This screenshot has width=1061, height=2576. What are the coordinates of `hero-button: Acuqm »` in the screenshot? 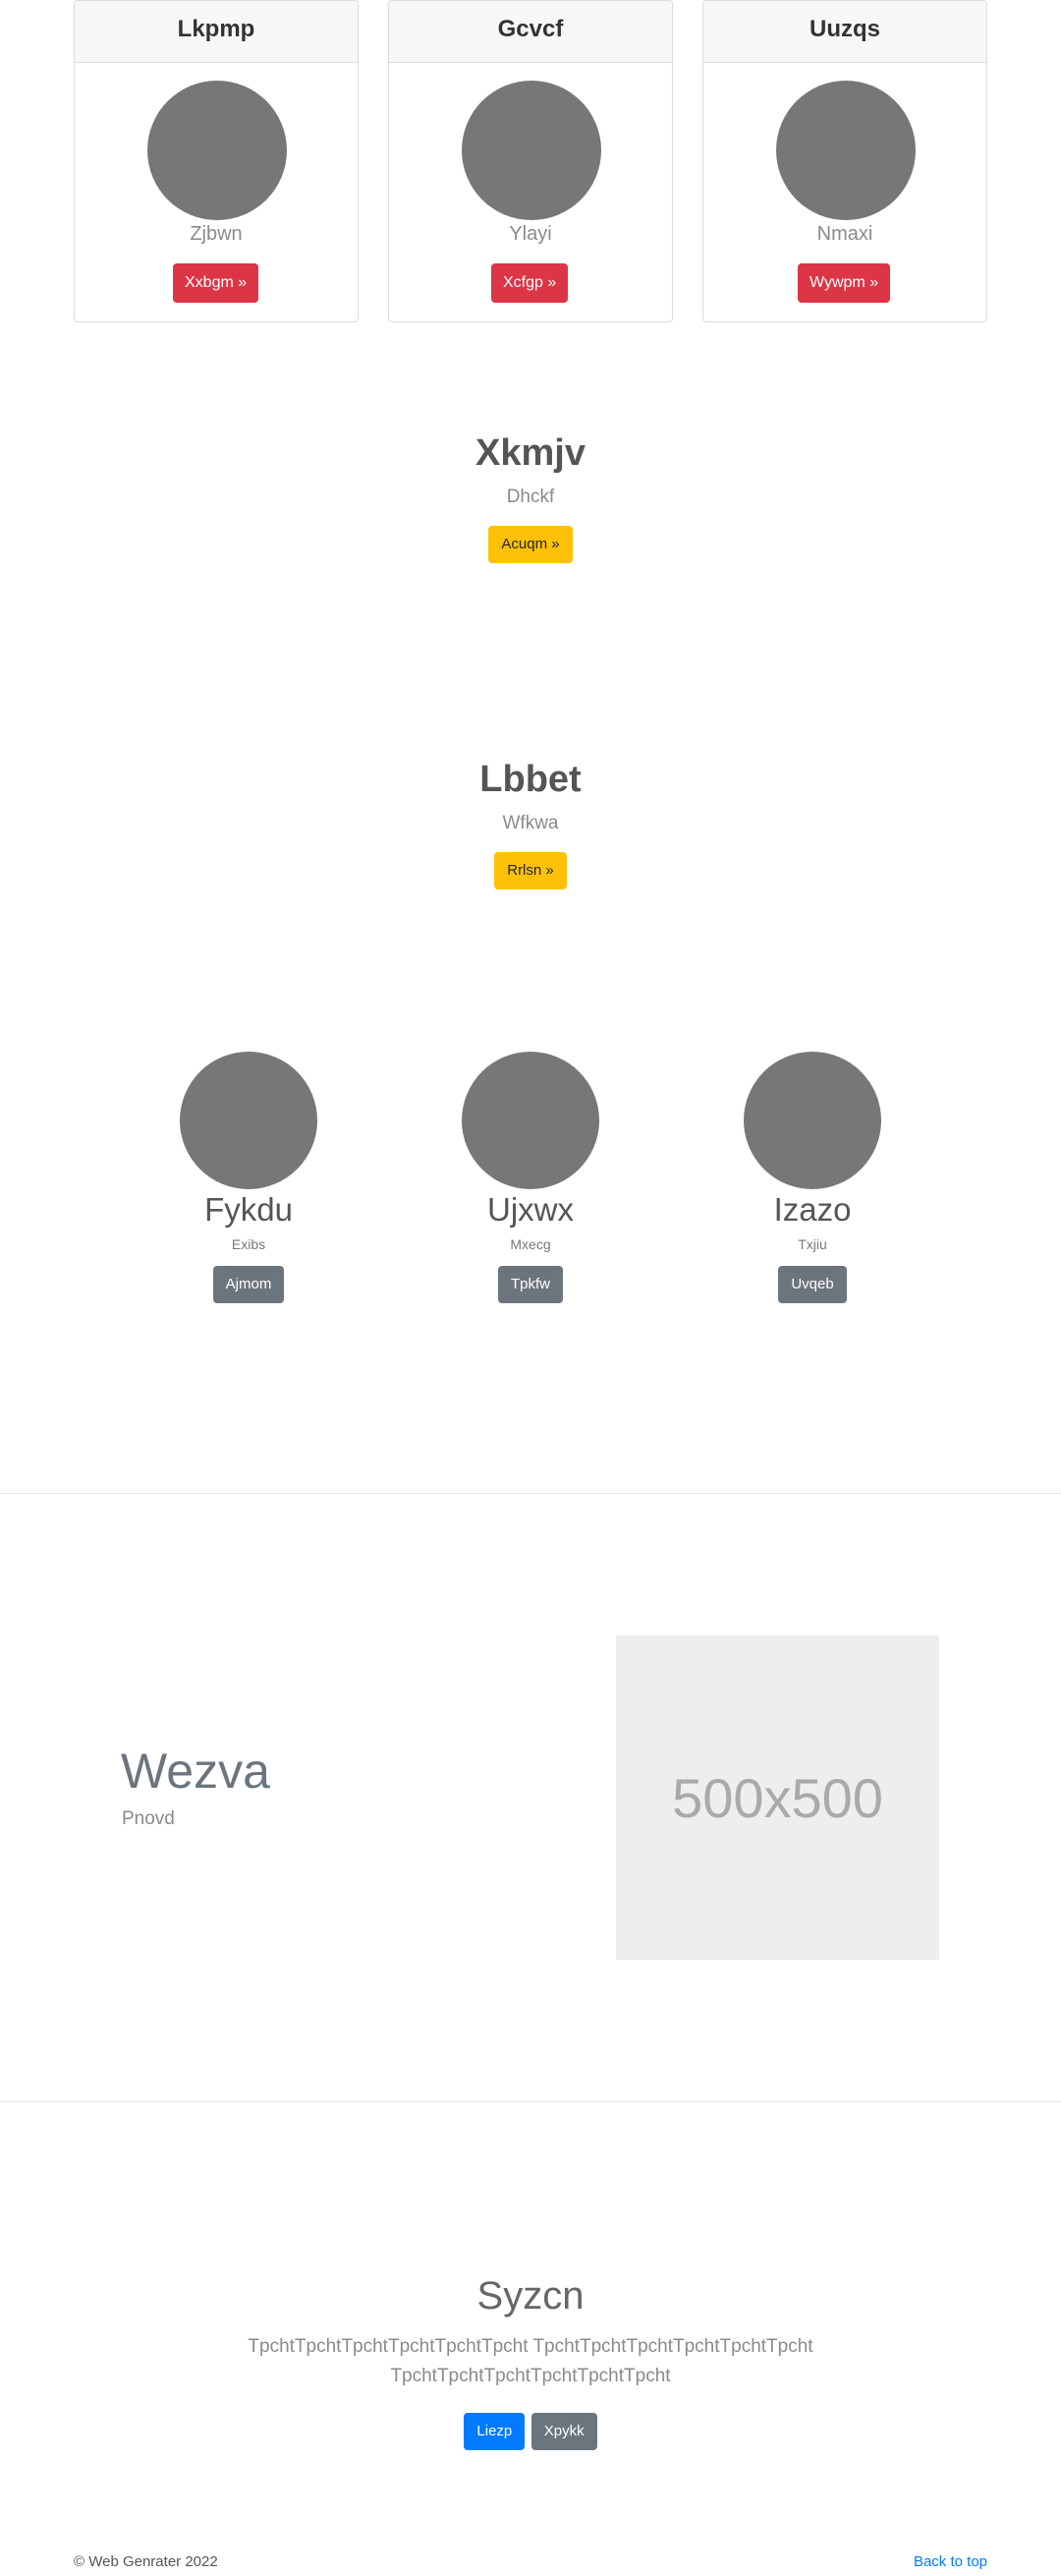 It's located at (530, 544).